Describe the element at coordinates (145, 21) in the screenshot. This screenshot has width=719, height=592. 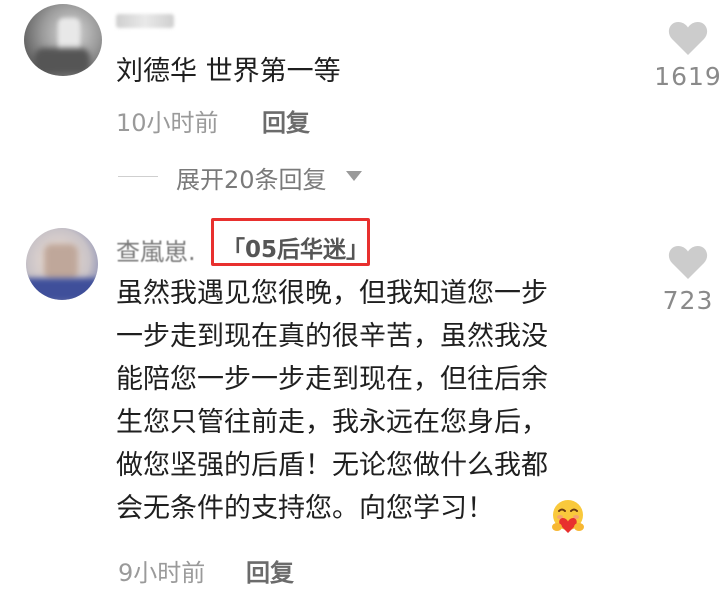
I see `username-redacted` at that location.